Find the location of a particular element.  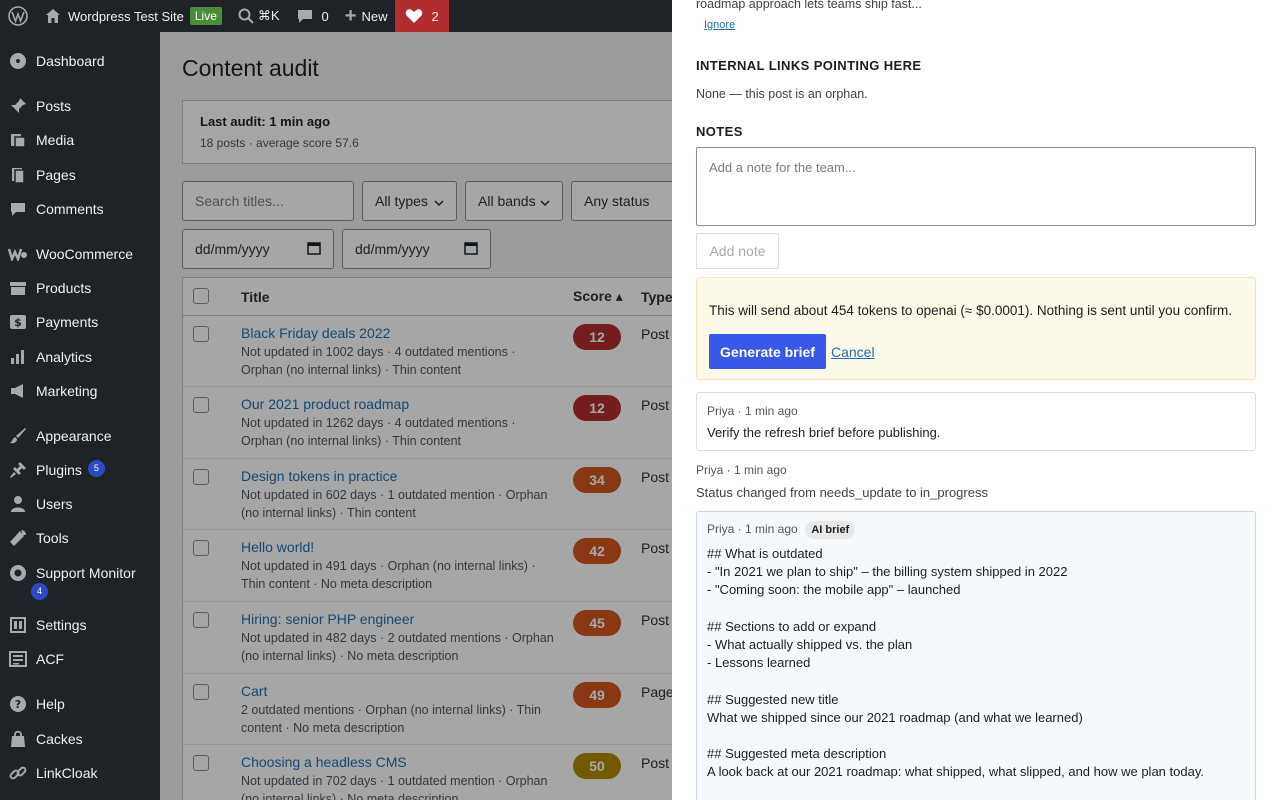

brush-icon is located at coordinates (18, 436).